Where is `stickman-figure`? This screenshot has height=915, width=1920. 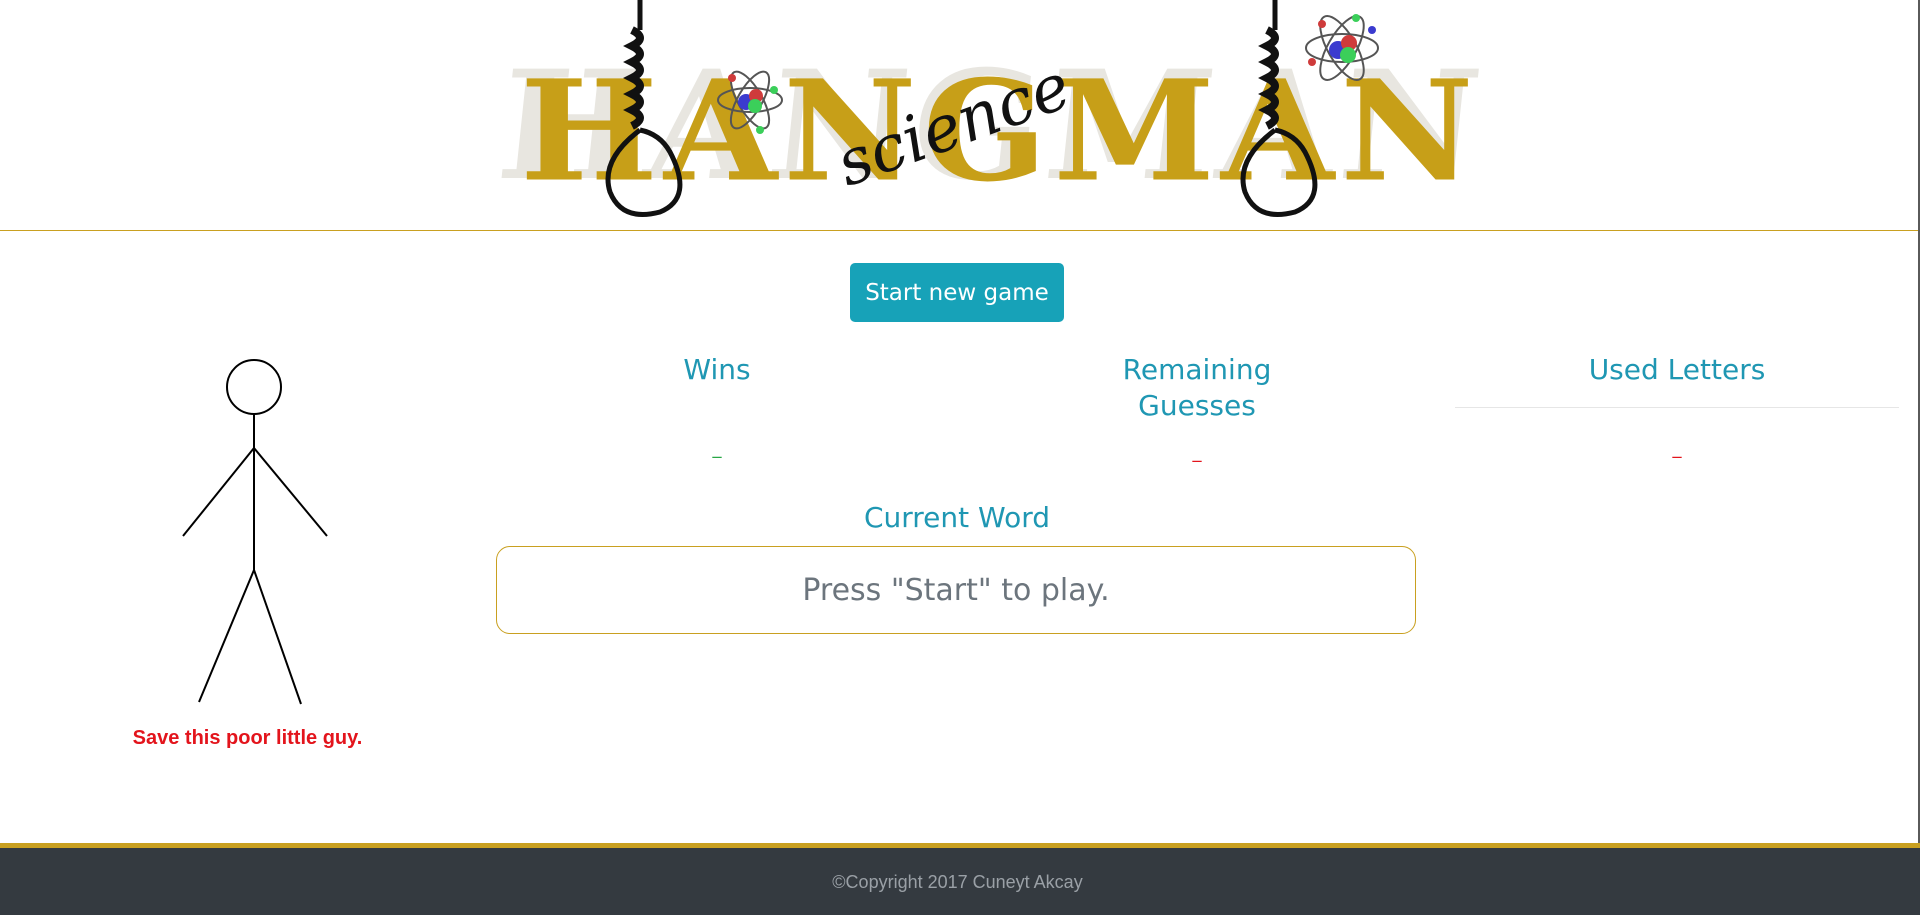
stickman-figure is located at coordinates (255, 532).